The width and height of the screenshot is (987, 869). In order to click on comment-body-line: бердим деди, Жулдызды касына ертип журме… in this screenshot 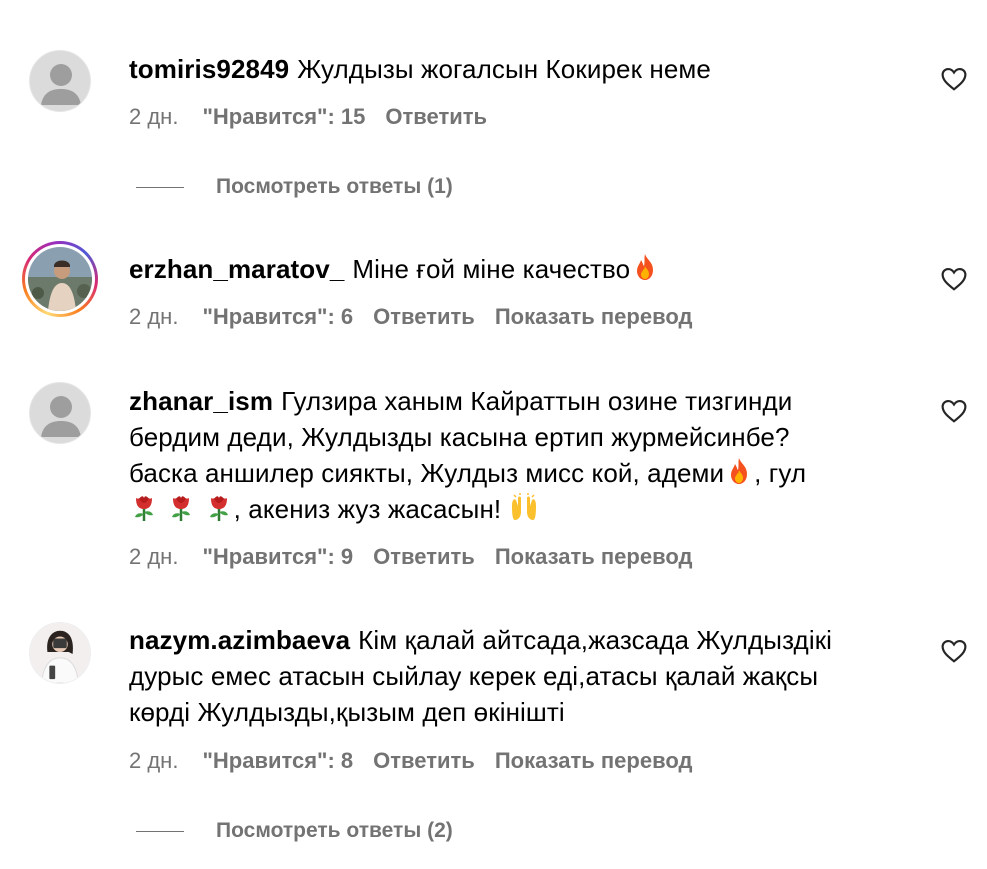, I will do `click(459, 437)`.